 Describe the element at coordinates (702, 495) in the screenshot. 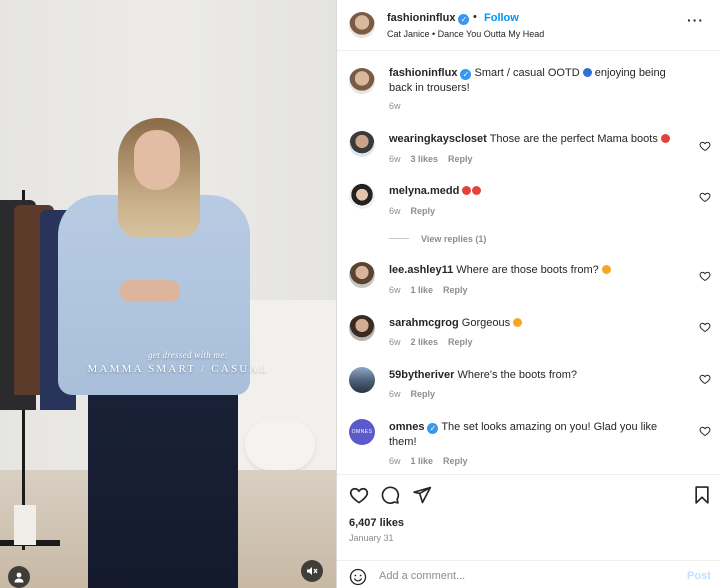

I see `bookmark-icon` at that location.